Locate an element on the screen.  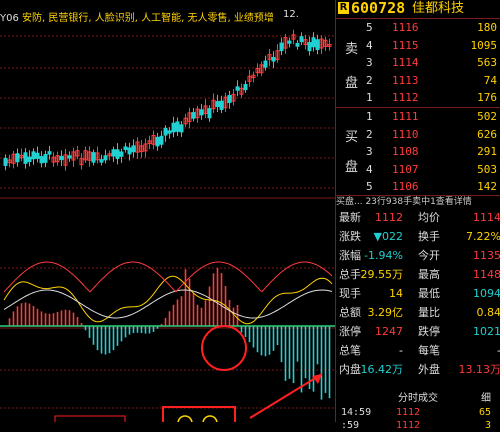
bid-level: 4 is located at coordinates (369, 170).